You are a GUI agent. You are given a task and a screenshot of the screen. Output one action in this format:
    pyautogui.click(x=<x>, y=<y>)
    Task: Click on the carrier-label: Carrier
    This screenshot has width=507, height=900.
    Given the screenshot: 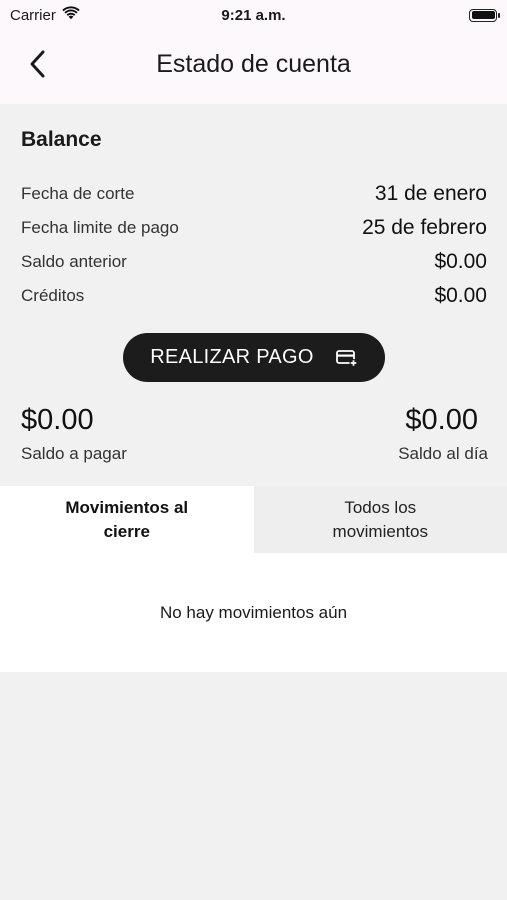 What is the action you would take?
    pyautogui.click(x=33, y=15)
    